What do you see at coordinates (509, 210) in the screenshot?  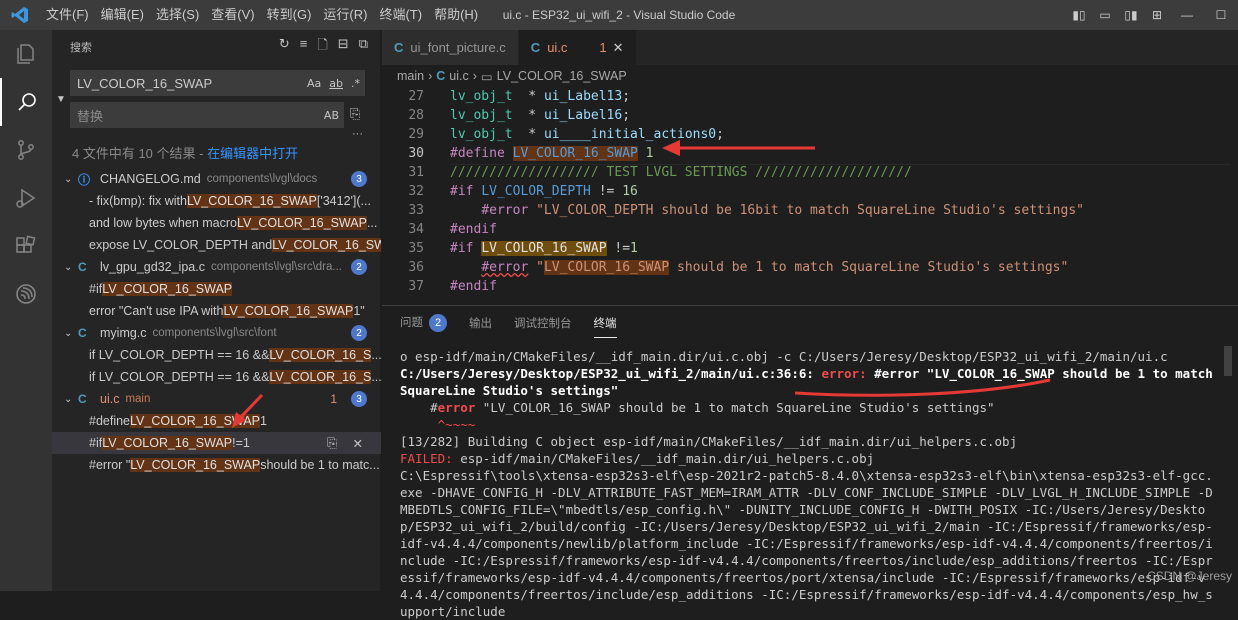 I see `code-token: #error` at bounding box center [509, 210].